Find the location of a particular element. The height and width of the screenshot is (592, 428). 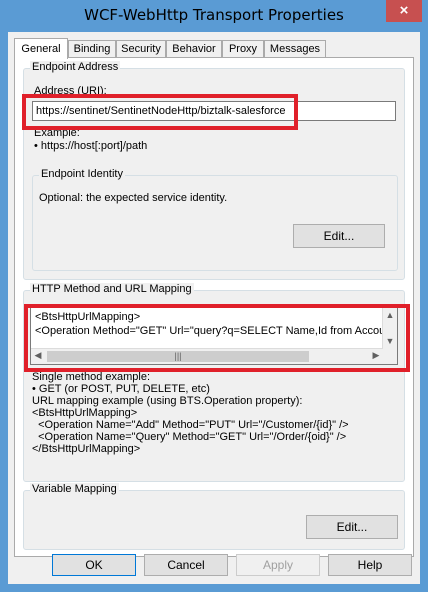

help-line-7: </BtsHttpUrlMapping> is located at coordinates (86, 449).